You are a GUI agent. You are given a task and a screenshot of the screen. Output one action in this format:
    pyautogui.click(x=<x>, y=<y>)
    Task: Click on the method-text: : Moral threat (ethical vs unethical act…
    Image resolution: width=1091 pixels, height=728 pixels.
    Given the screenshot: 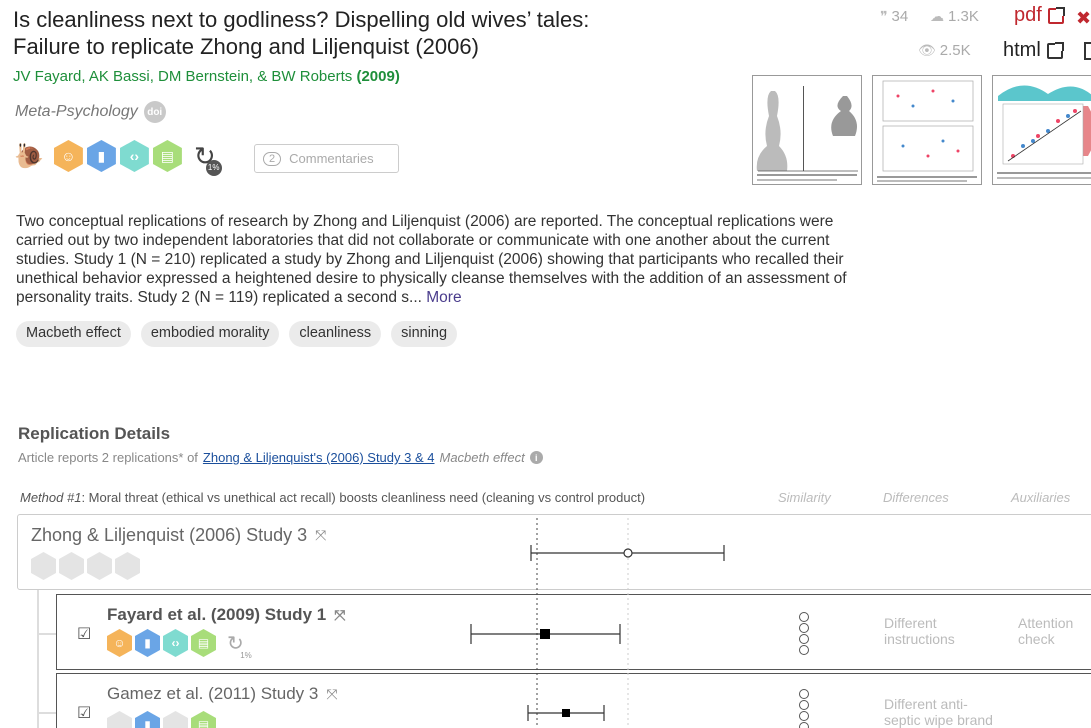 What is the action you would take?
    pyautogui.click(x=363, y=497)
    